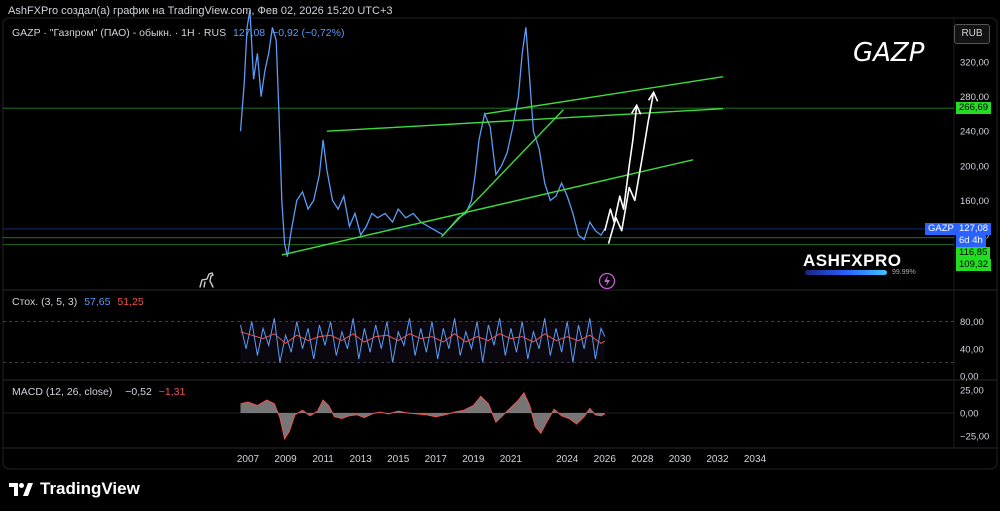 The image size is (1000, 511). I want to click on stoch-tick-label: 40,00, so click(972, 349).